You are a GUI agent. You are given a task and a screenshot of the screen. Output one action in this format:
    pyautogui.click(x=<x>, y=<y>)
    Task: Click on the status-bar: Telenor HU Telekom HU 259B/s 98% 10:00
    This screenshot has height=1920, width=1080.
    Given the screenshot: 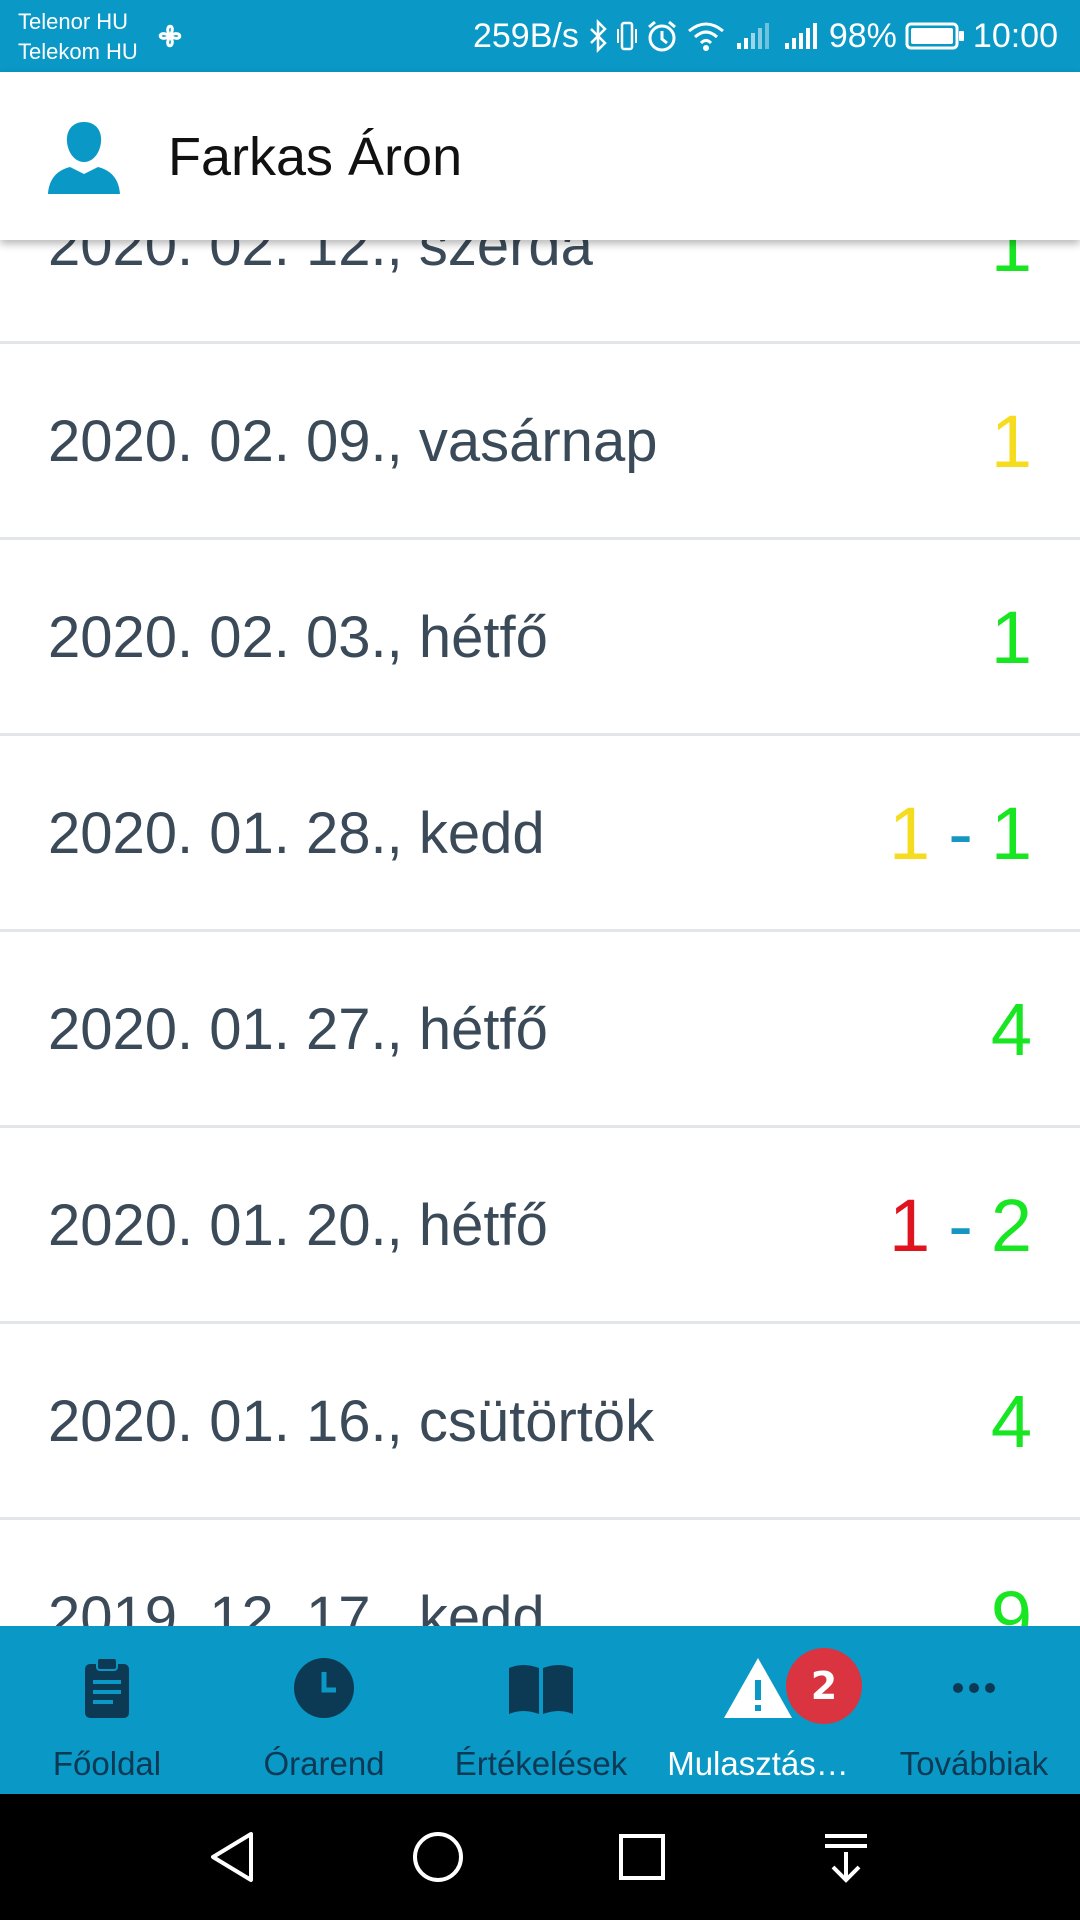 What is the action you would take?
    pyautogui.click(x=540, y=36)
    